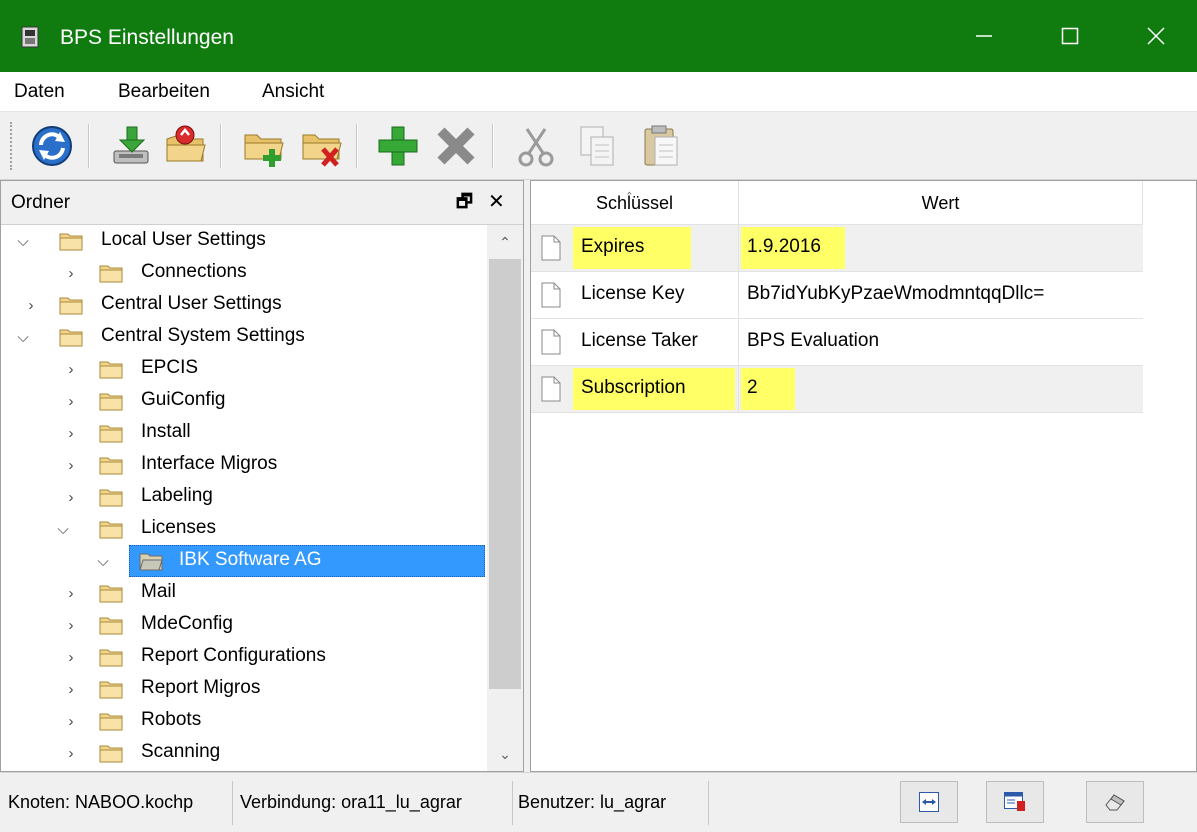 This screenshot has width=1197, height=832. I want to click on tree-item-mail: › Mail, so click(244, 593).